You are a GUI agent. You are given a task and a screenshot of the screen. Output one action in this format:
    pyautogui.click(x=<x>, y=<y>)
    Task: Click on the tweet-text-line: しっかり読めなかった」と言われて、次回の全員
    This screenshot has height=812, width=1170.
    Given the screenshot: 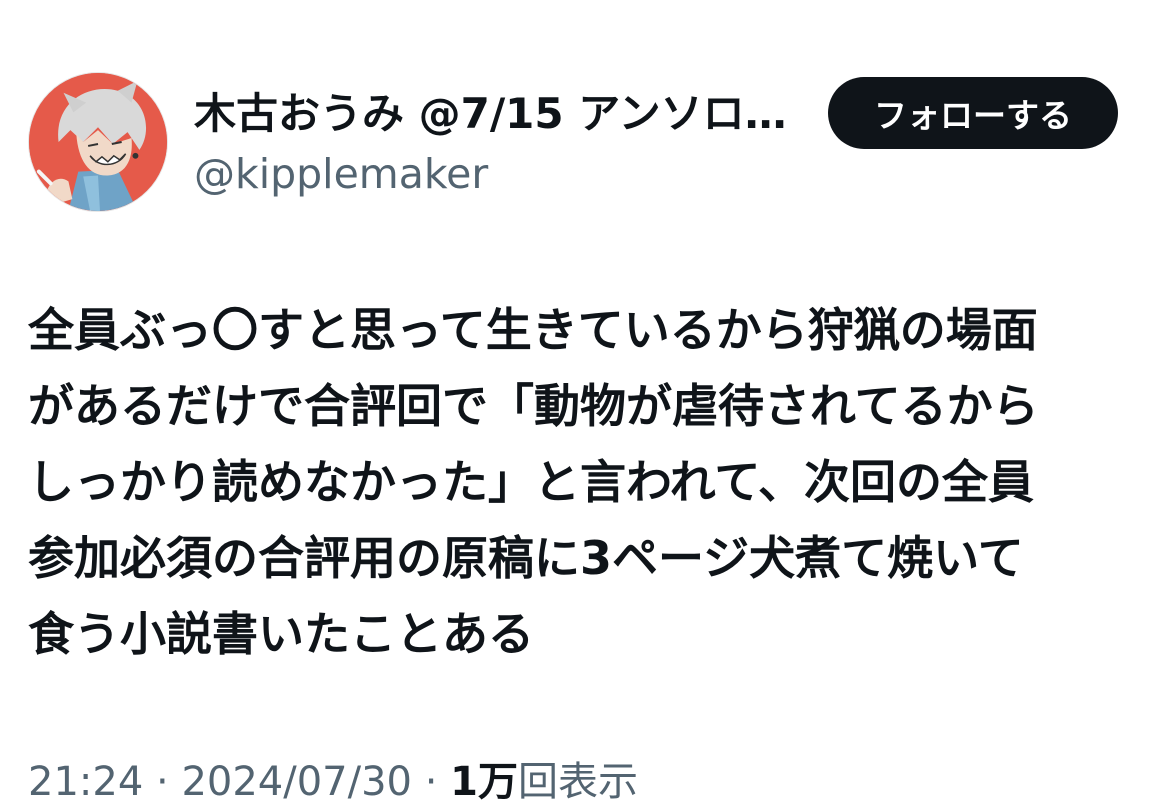 What is the action you would take?
    pyautogui.click(x=531, y=482)
    